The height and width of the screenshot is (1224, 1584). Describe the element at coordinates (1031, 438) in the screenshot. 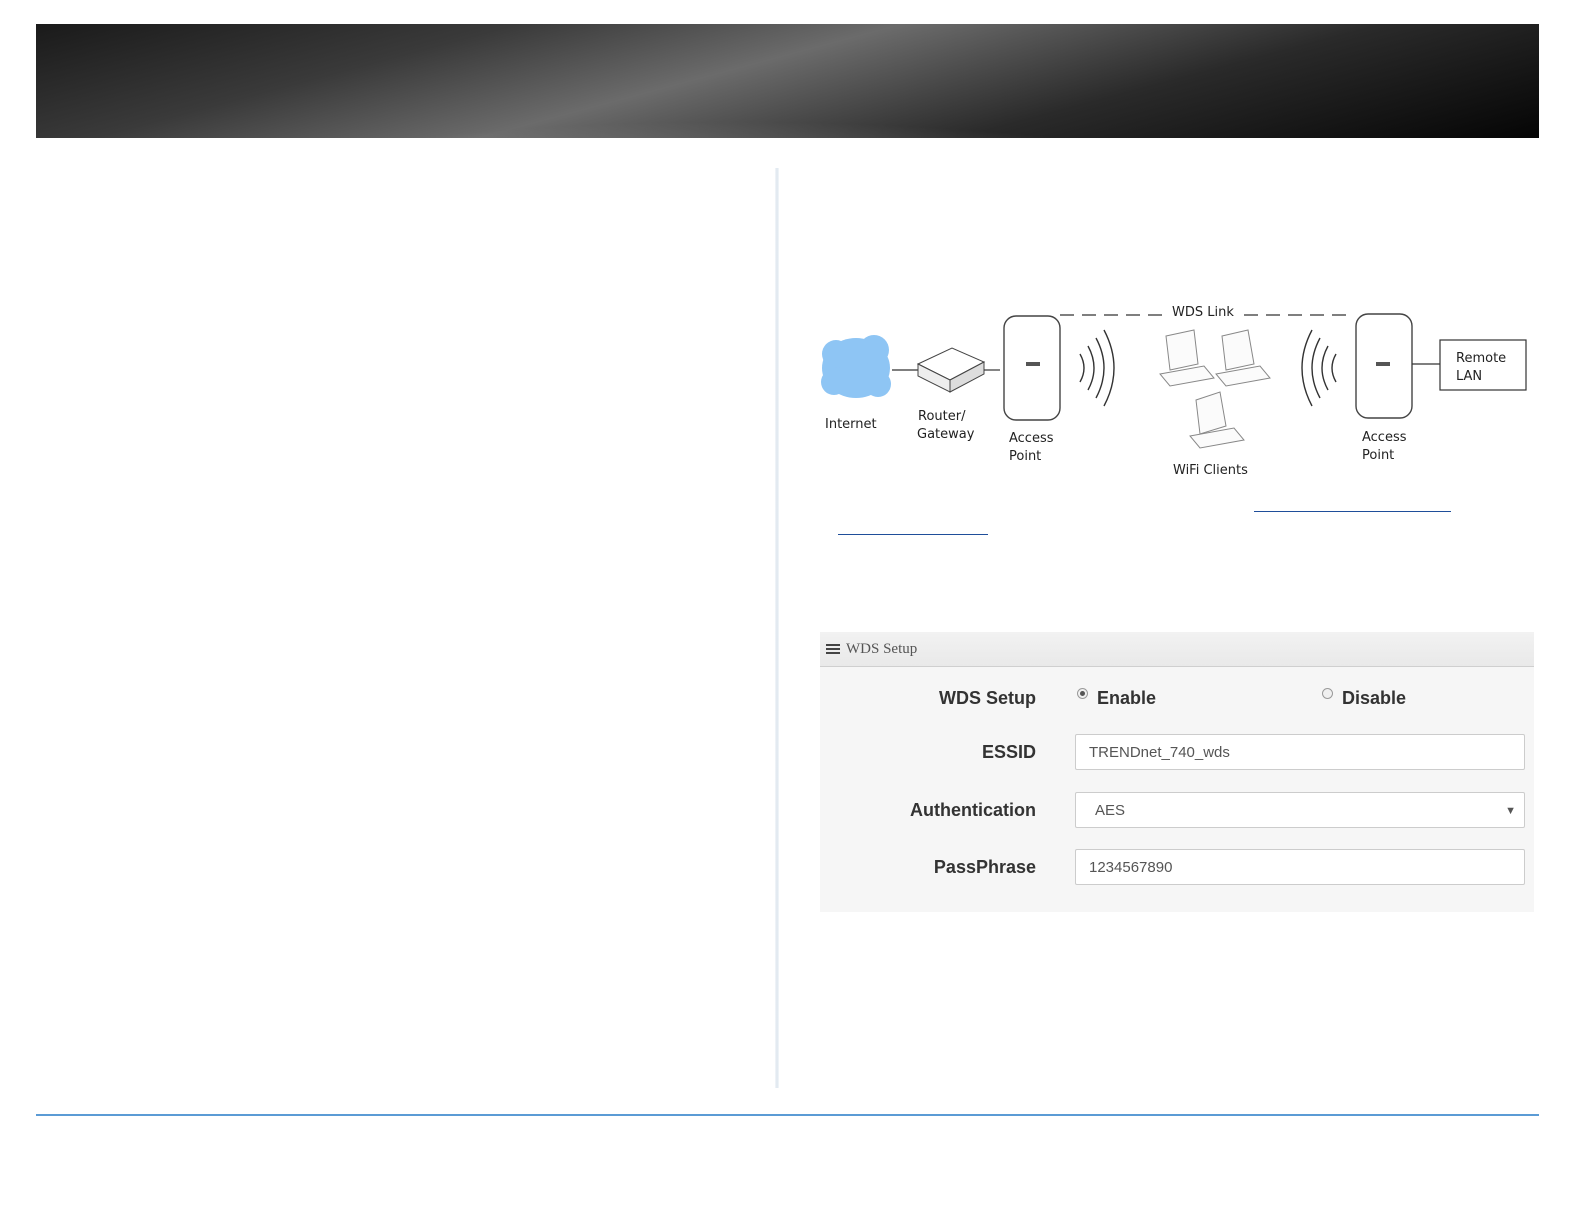

I see `access-point-left-label-line1: Access` at that location.